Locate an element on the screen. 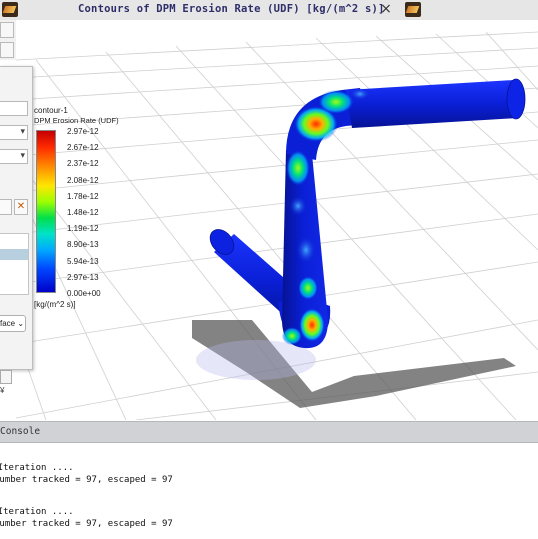 This screenshot has height=539, width=538. legend-tick: 2.08e-12 is located at coordinates (83, 180).